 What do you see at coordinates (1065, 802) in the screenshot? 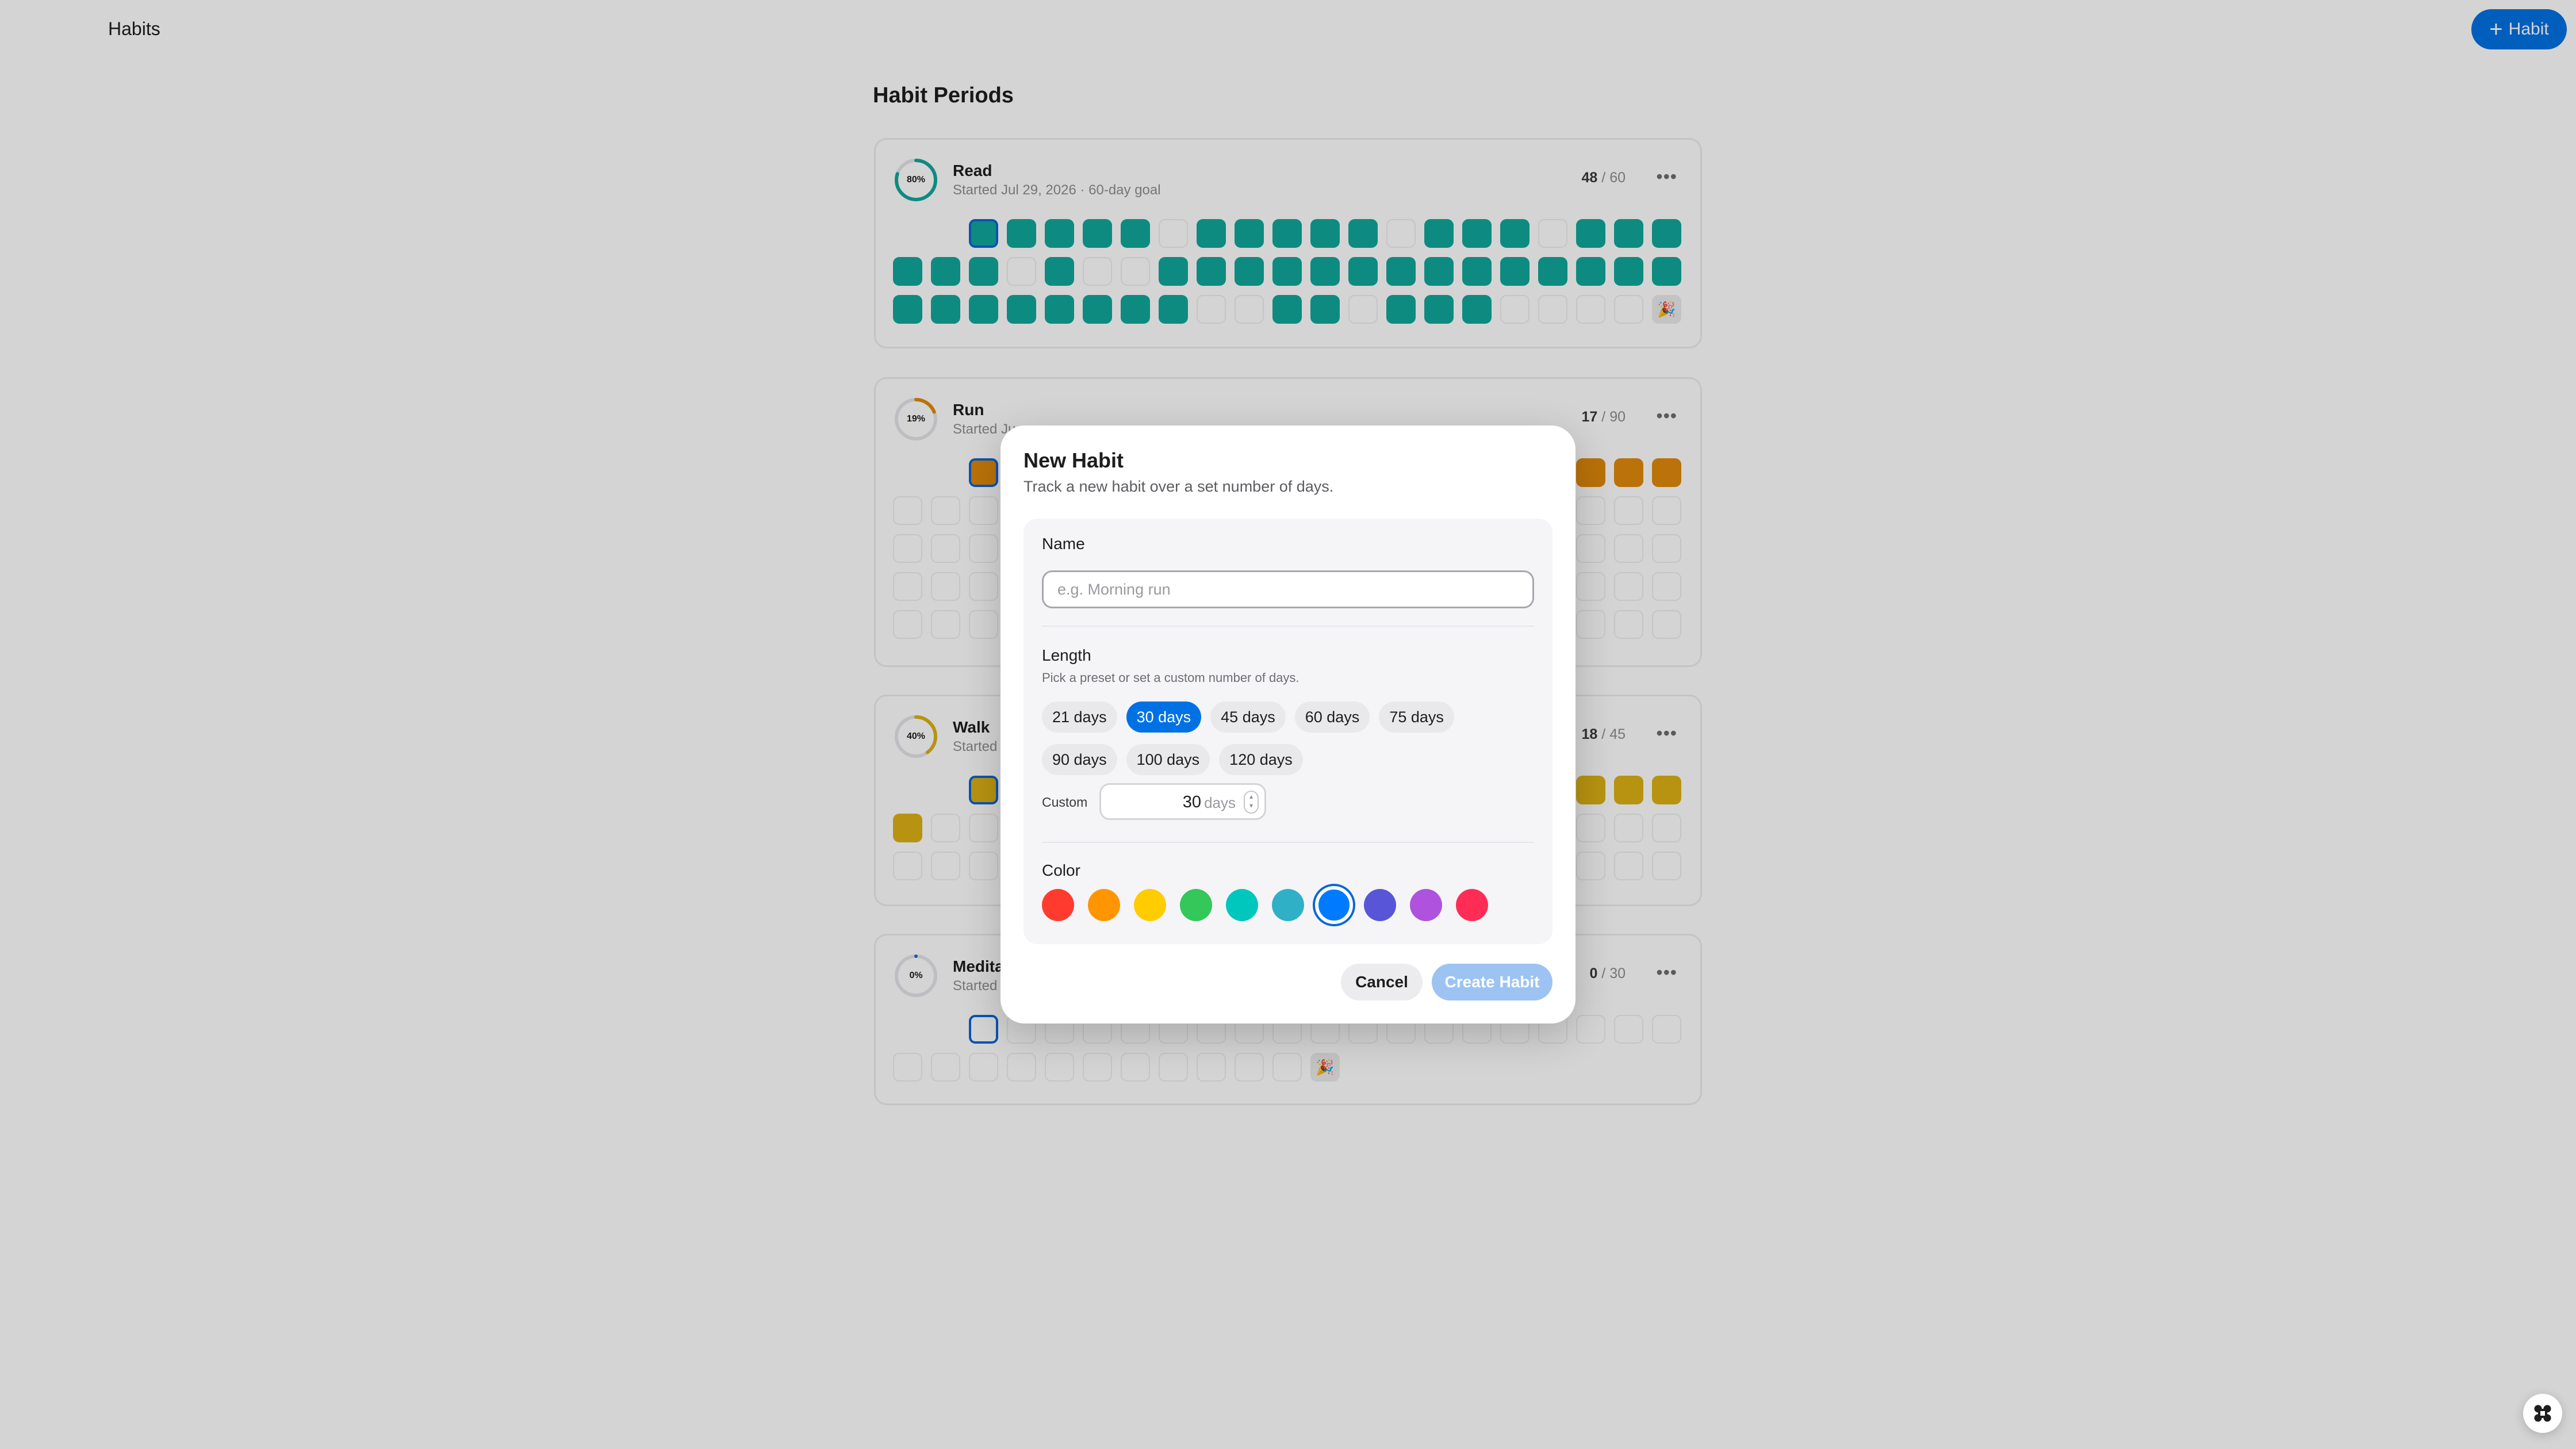
I see `custom-label: Custom` at bounding box center [1065, 802].